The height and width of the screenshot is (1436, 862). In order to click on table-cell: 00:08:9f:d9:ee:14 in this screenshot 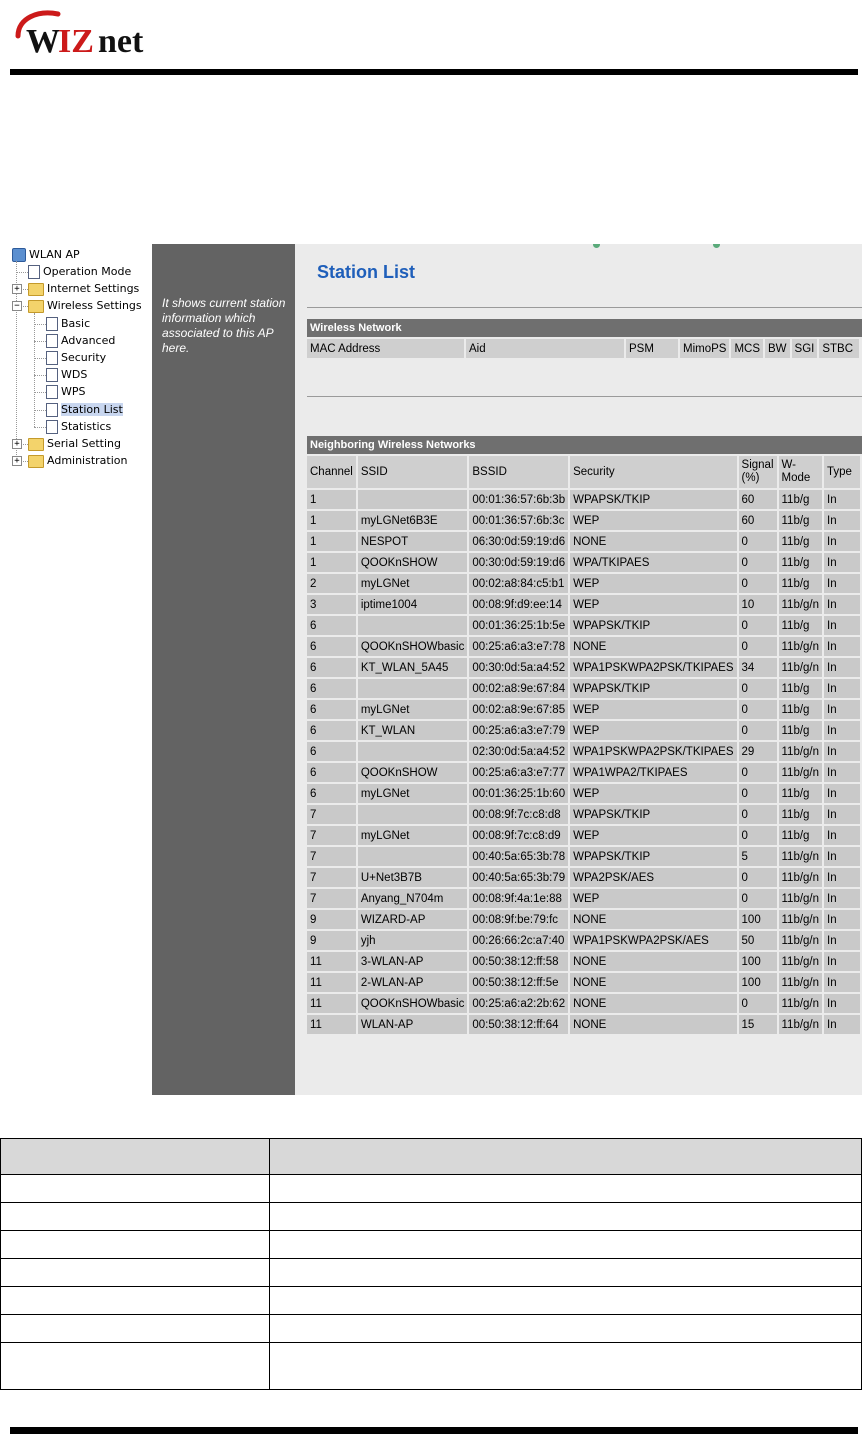, I will do `click(519, 604)`.